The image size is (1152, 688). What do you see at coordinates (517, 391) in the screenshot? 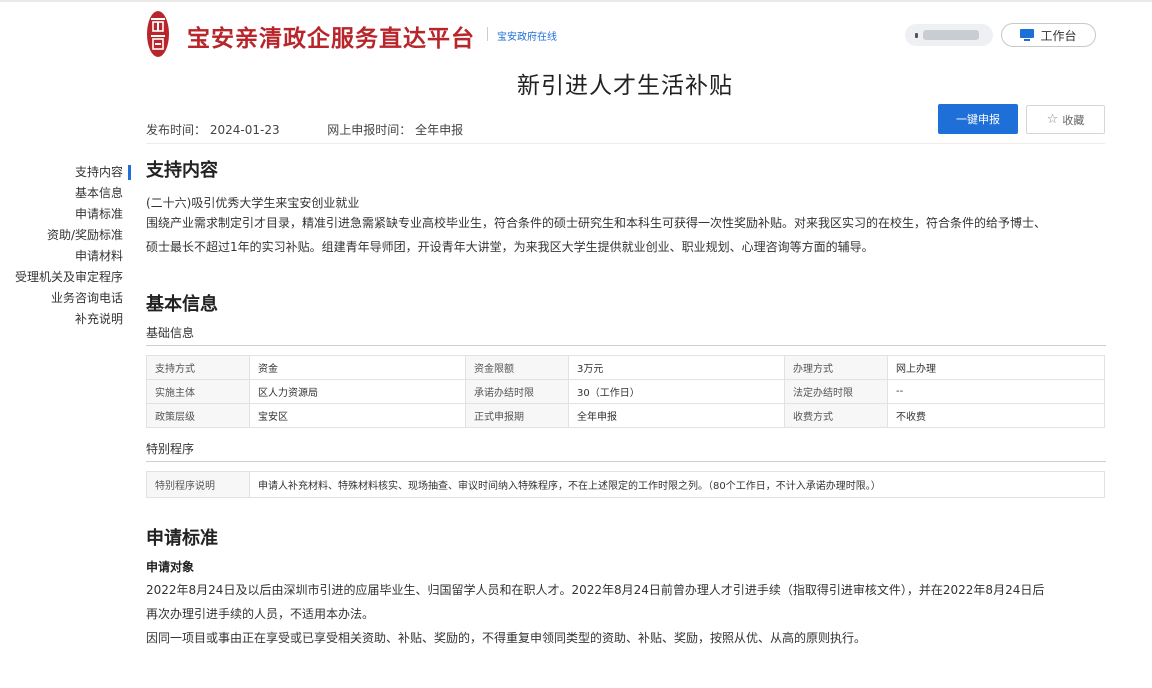
I see `table-cell: 承诺办结时限` at bounding box center [517, 391].